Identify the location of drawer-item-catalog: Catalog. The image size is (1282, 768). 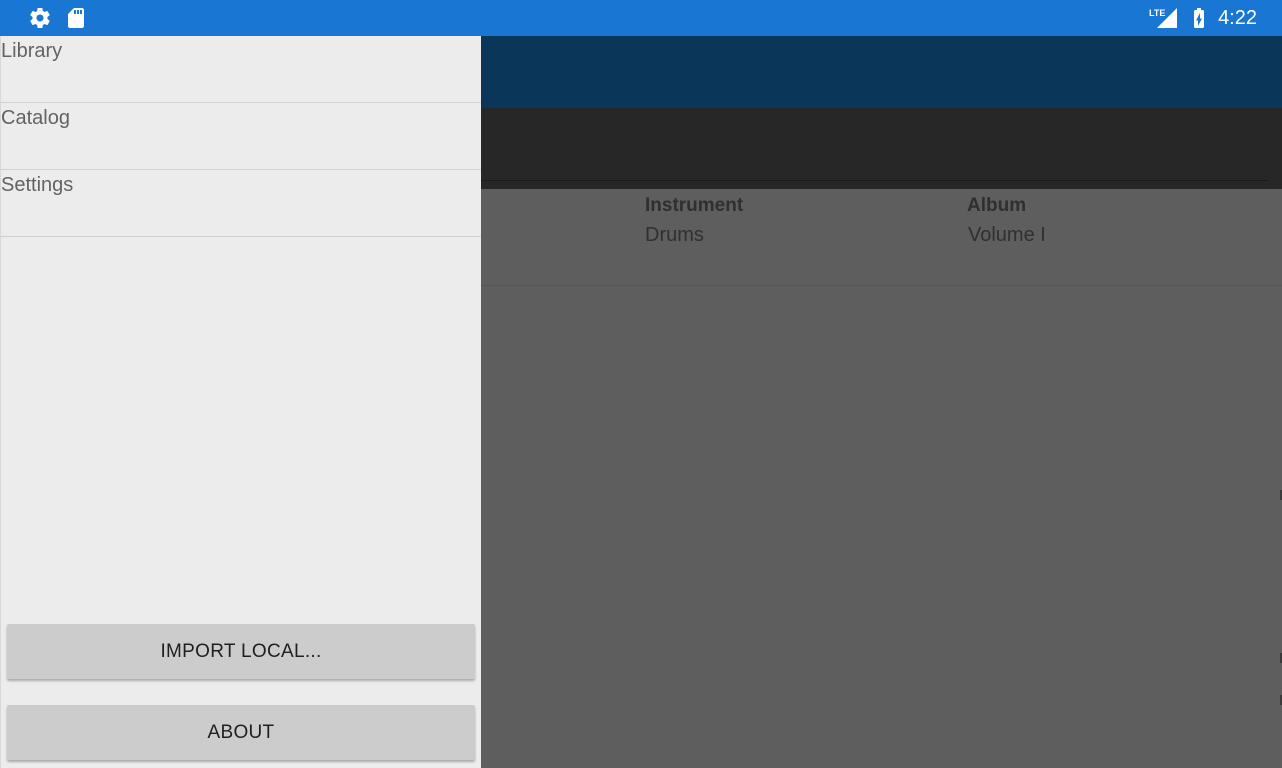
(241, 136).